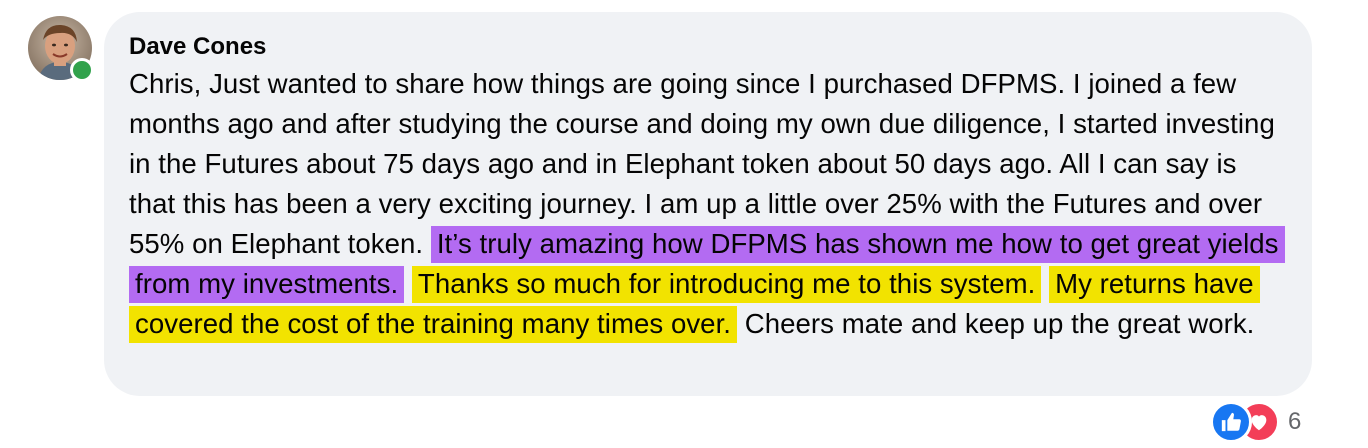 Image resolution: width=1368 pixels, height=448 pixels. What do you see at coordinates (197, 47) in the screenshot?
I see `comment-author: Dave Cones` at bounding box center [197, 47].